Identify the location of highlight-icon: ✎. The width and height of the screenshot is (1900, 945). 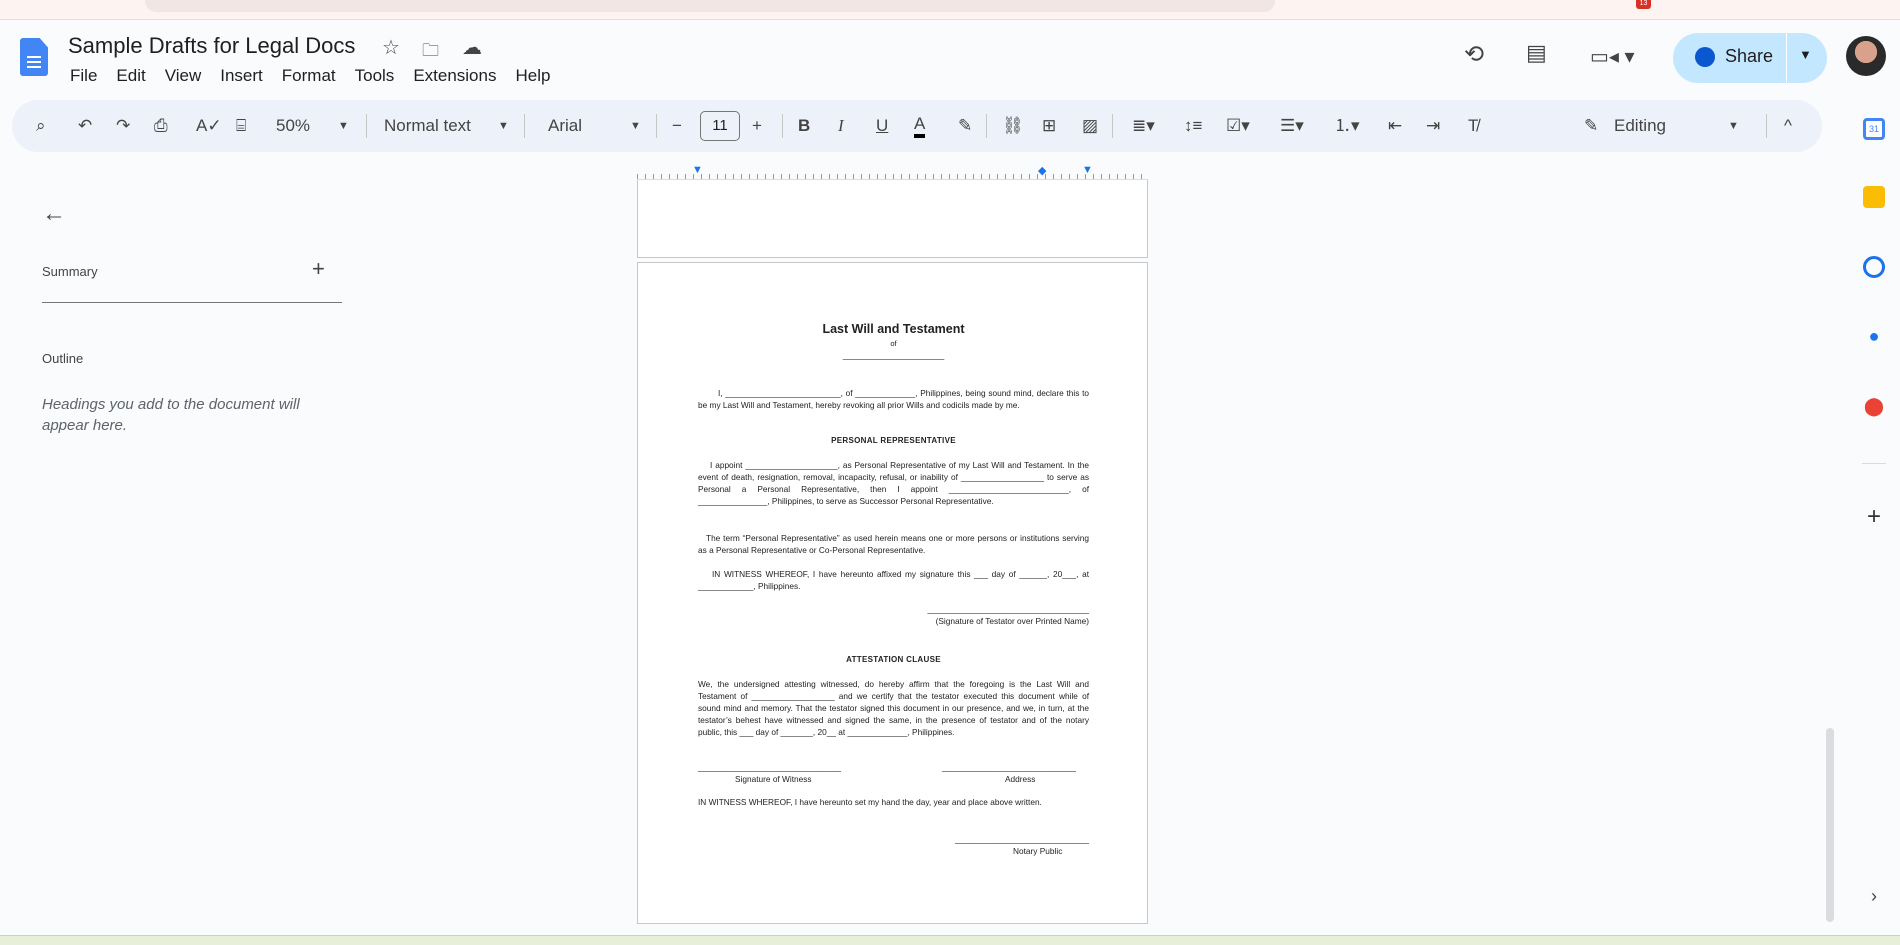
(965, 126).